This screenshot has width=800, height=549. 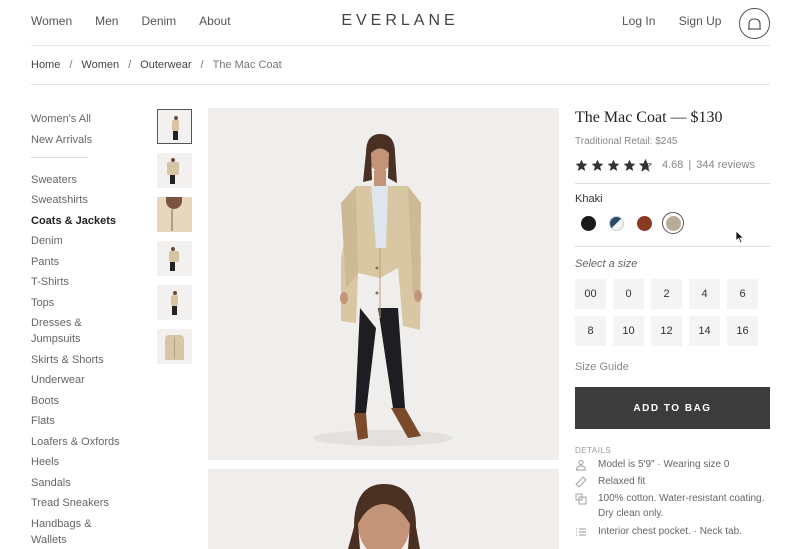 I want to click on breadcrumb-current: The Mac Coat, so click(x=247, y=65).